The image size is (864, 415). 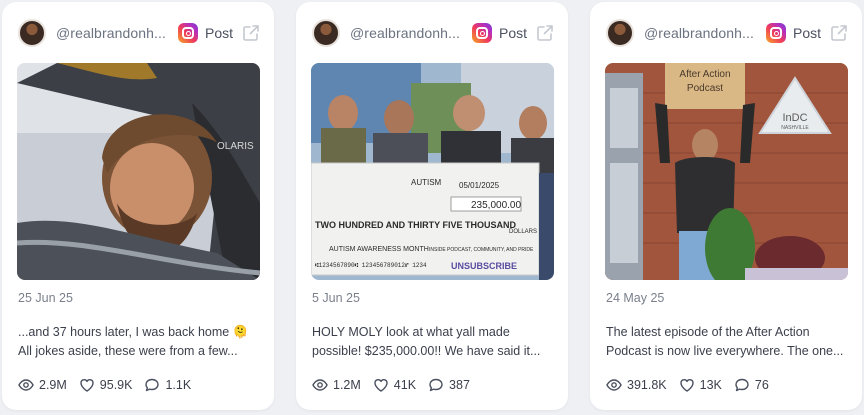 What do you see at coordinates (794, 118) in the screenshot?
I see `logo-text: InDC` at bounding box center [794, 118].